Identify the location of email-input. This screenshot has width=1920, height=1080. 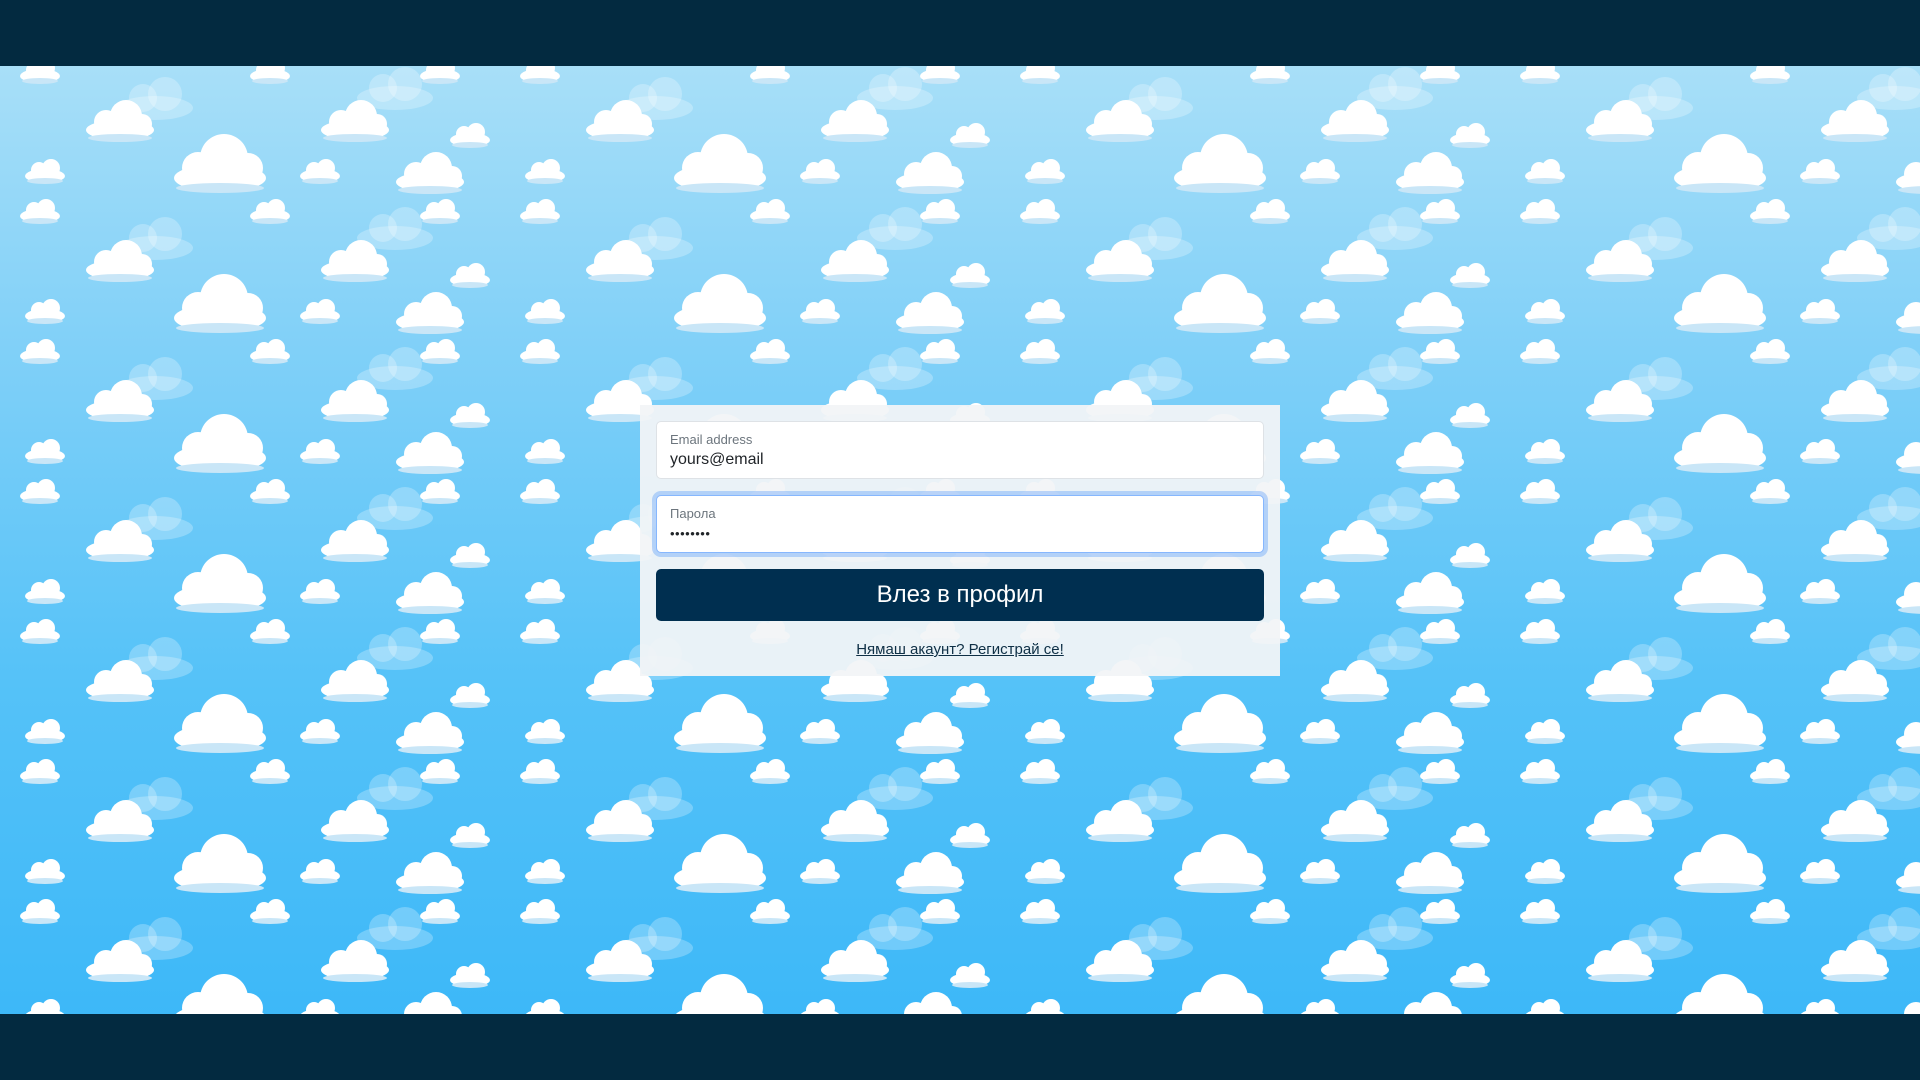
(960, 460).